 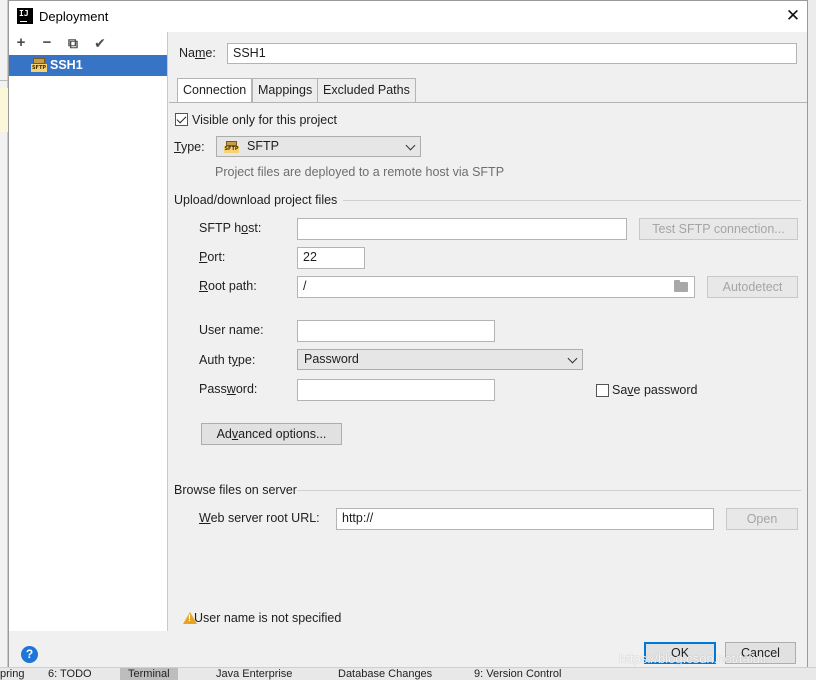 I want to click on remove-icon: −, so click(x=47, y=43).